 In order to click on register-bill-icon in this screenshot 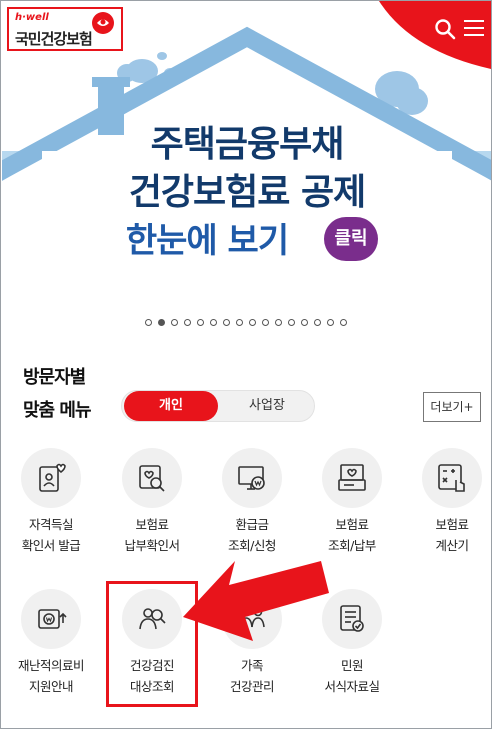, I will do `click(352, 477)`.